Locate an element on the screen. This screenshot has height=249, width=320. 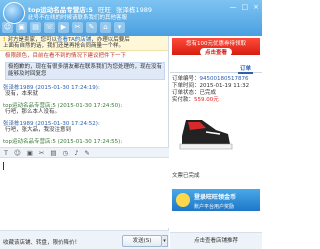
coupon-banner: 您有100元优惠券待领取 点击查看 is located at coordinates (216, 47).